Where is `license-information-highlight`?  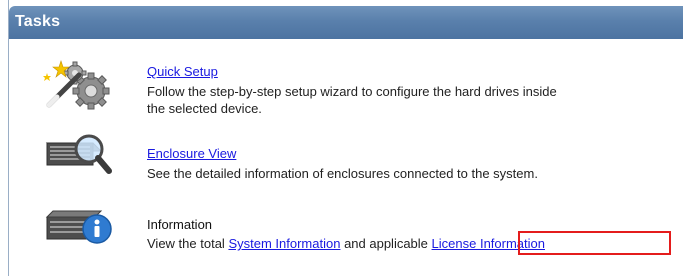
license-information-highlight is located at coordinates (594, 243).